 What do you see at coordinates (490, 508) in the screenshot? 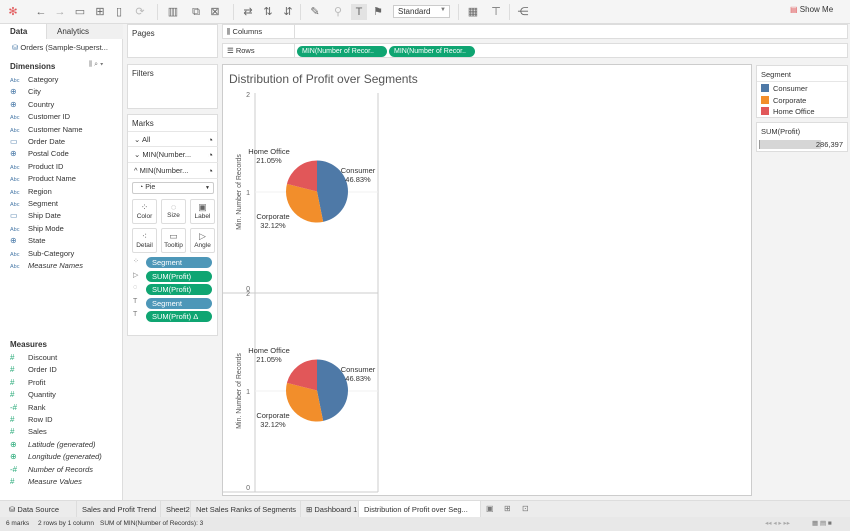
I see `new-worksheet-icon: ▣` at bounding box center [490, 508].